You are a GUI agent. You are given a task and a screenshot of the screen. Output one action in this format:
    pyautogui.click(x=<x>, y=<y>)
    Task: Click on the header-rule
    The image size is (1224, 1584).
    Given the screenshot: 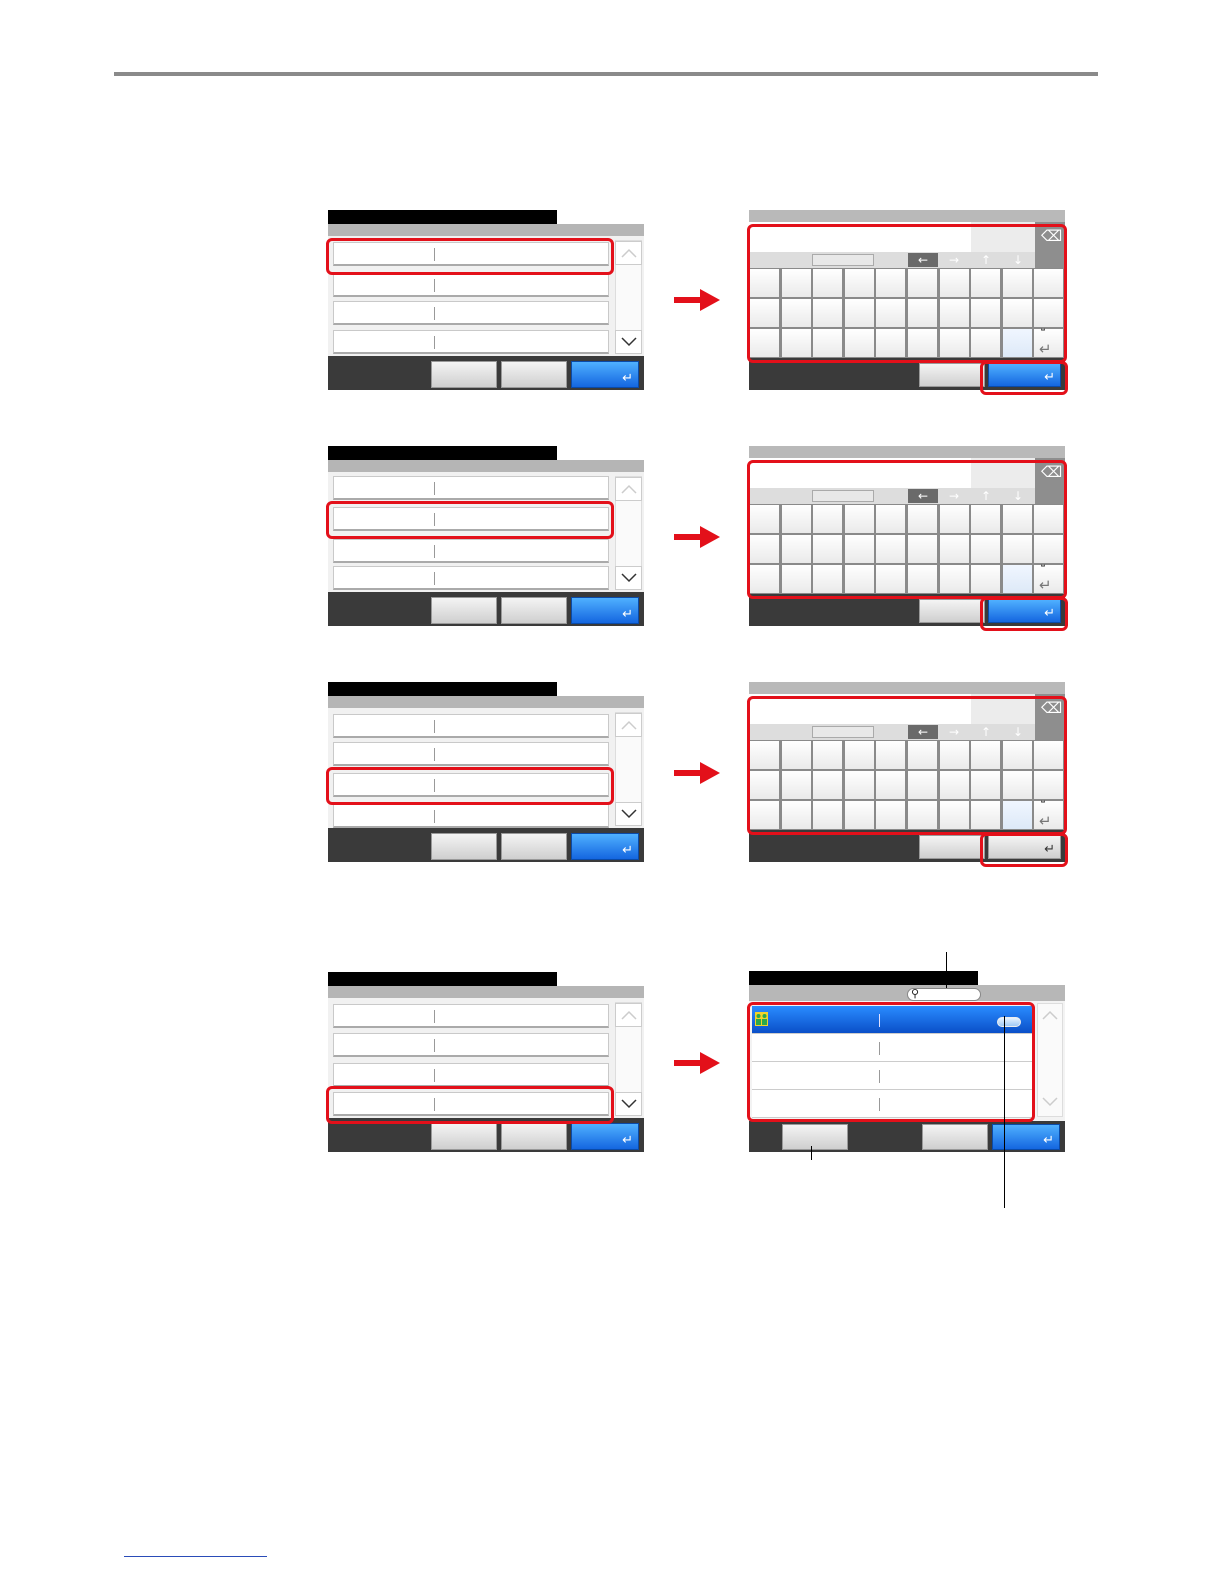 What is the action you would take?
    pyautogui.click(x=606, y=74)
    